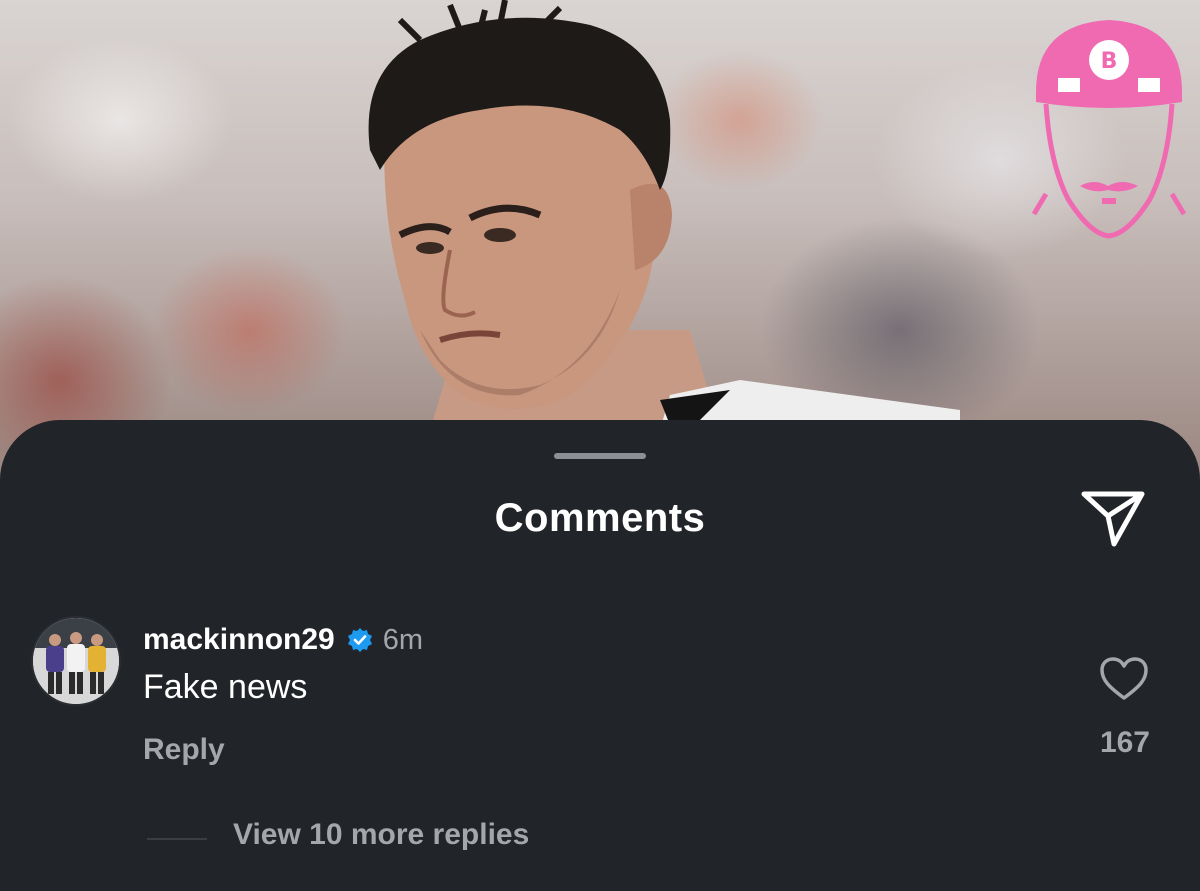 This screenshot has width=1200, height=891. Describe the element at coordinates (359, 640) in the screenshot. I see `verified-badge-icon` at that location.